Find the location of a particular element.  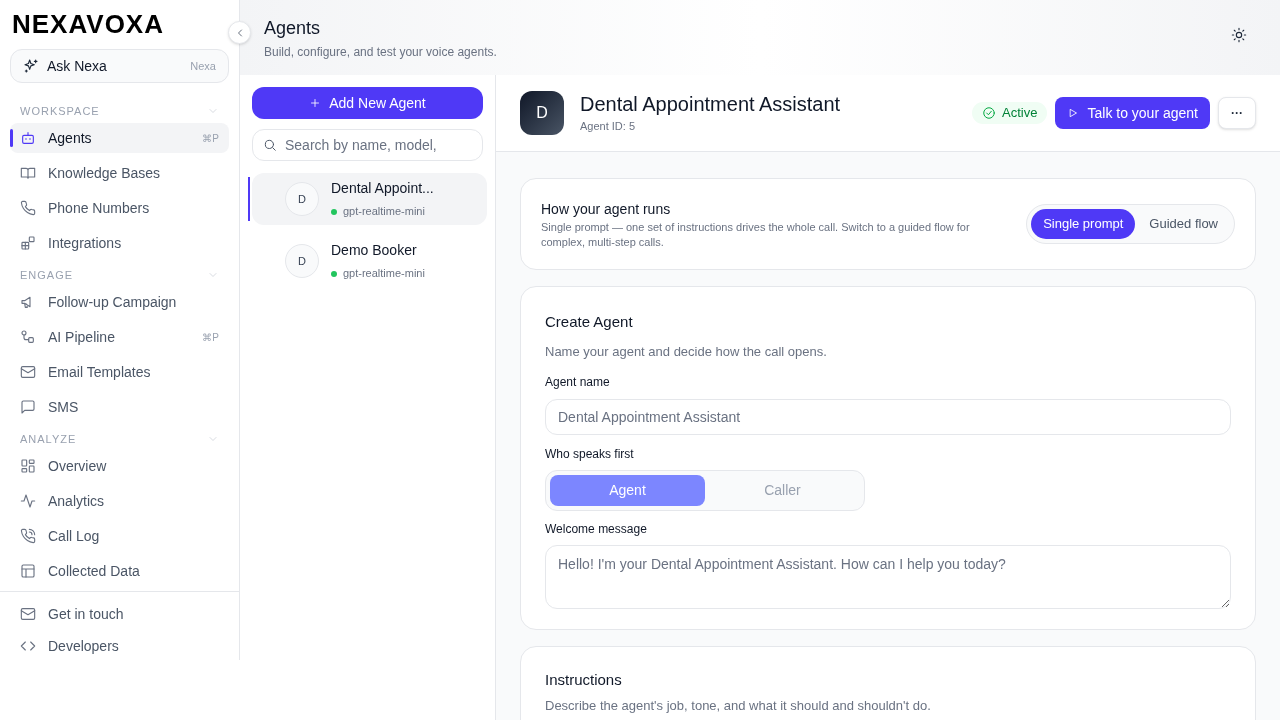

nav-item: Get in touch is located at coordinates (119, 614).